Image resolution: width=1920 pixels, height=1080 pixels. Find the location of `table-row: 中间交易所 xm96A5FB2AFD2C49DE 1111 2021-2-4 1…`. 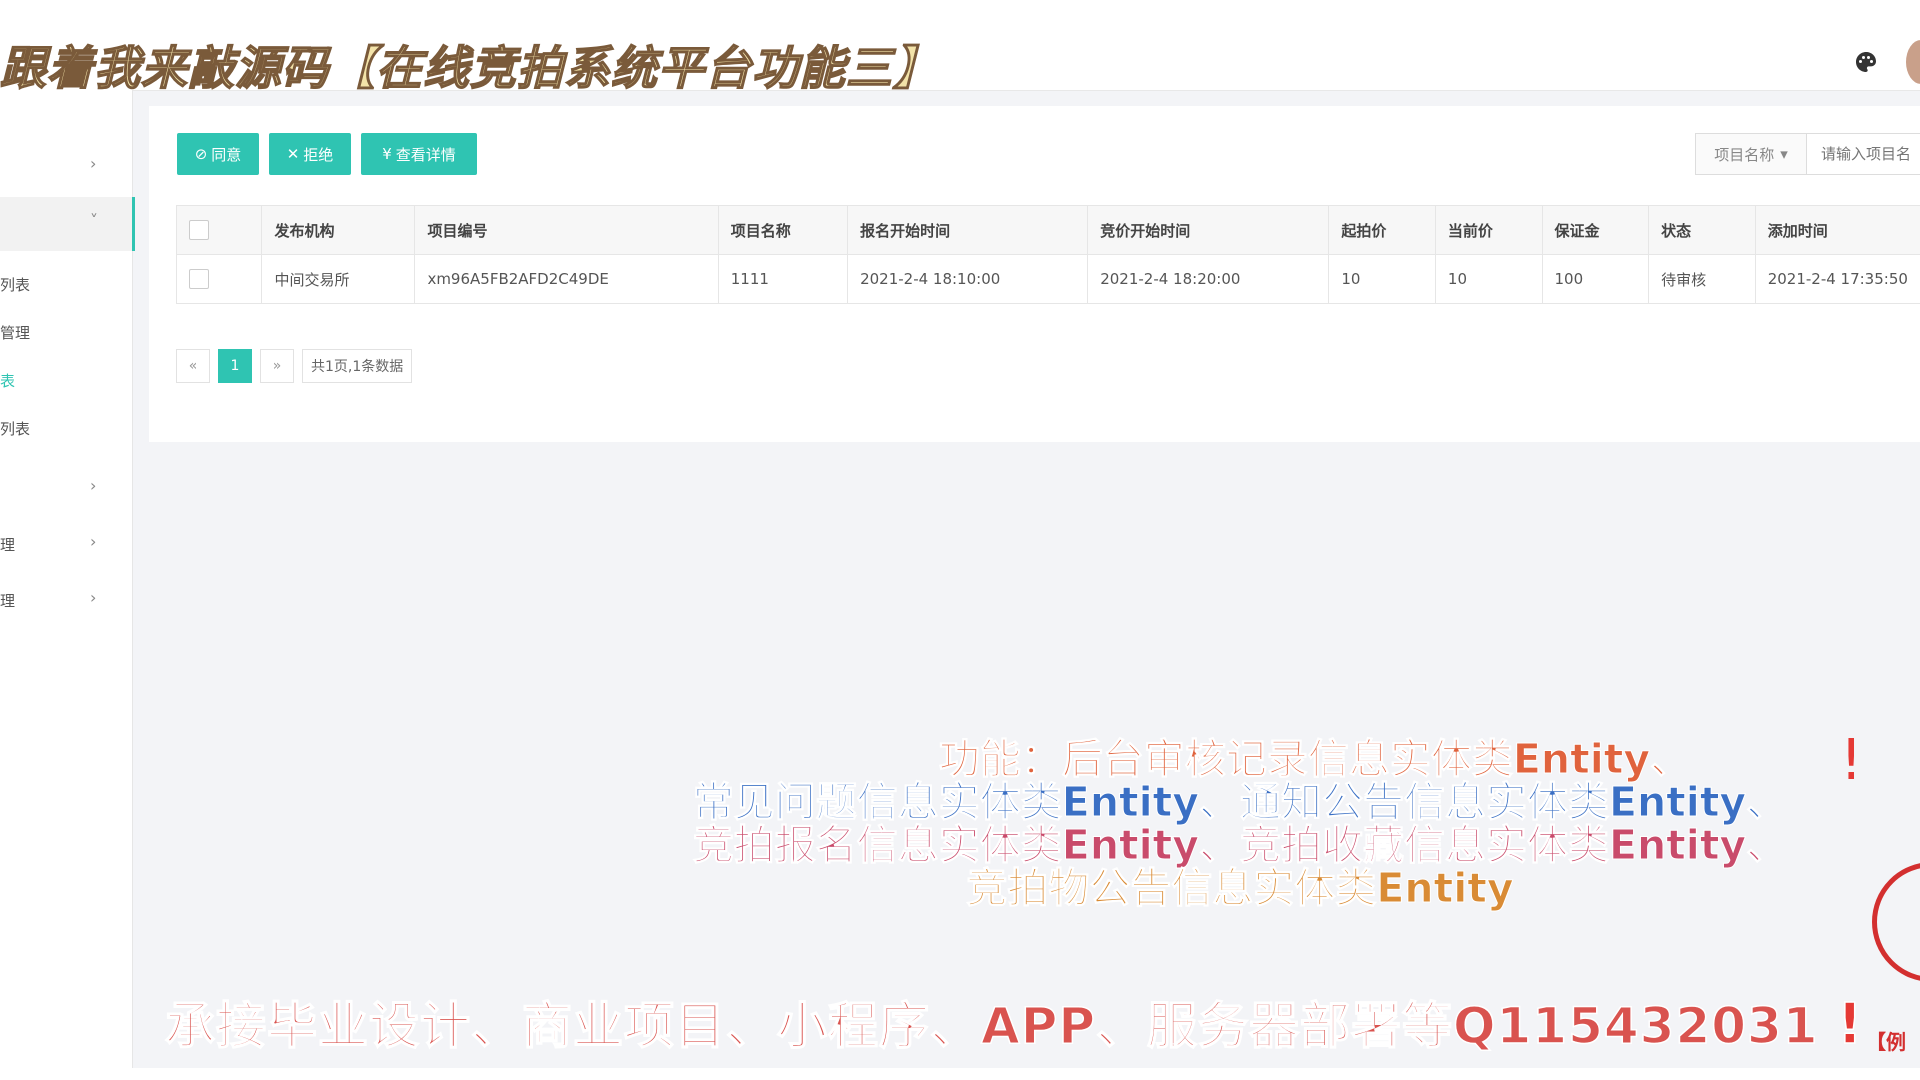

table-row: 中间交易所 xm96A5FB2AFD2C49DE 1111 2021-2-4 1… is located at coordinates (1047, 279).